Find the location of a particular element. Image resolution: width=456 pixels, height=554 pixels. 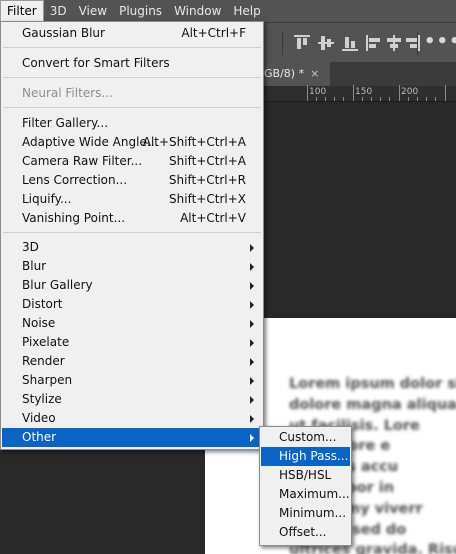

more-options-icon: ••• is located at coordinates (440, 41).